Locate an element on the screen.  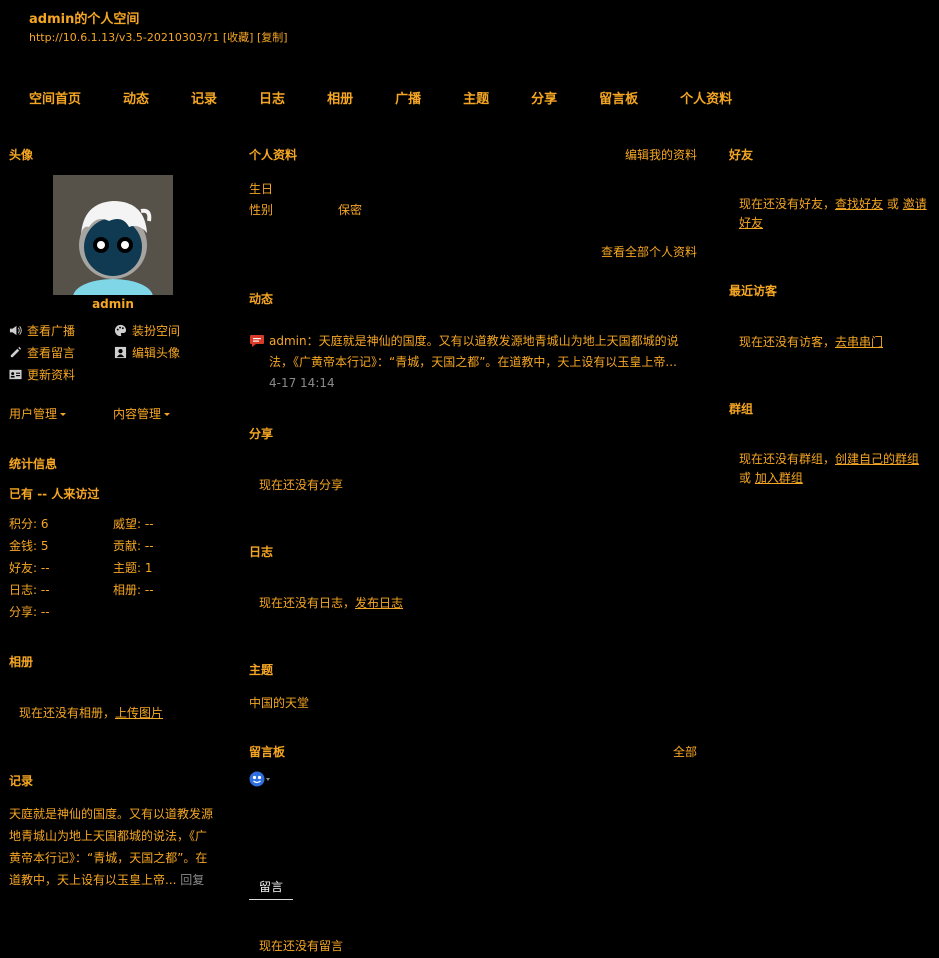
topic-item: 中国的天堂 is located at coordinates (279, 702).